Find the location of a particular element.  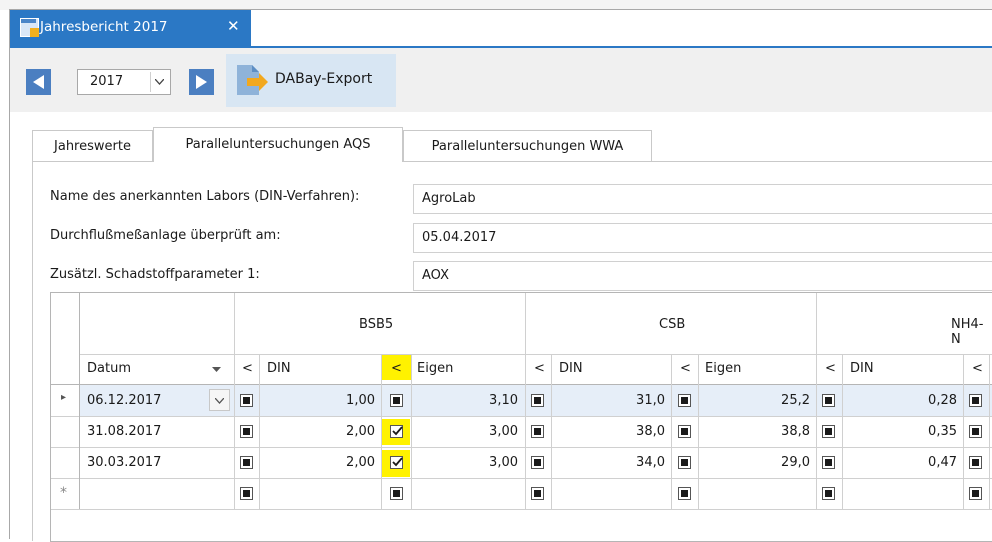

next-year-button is located at coordinates (201, 82).